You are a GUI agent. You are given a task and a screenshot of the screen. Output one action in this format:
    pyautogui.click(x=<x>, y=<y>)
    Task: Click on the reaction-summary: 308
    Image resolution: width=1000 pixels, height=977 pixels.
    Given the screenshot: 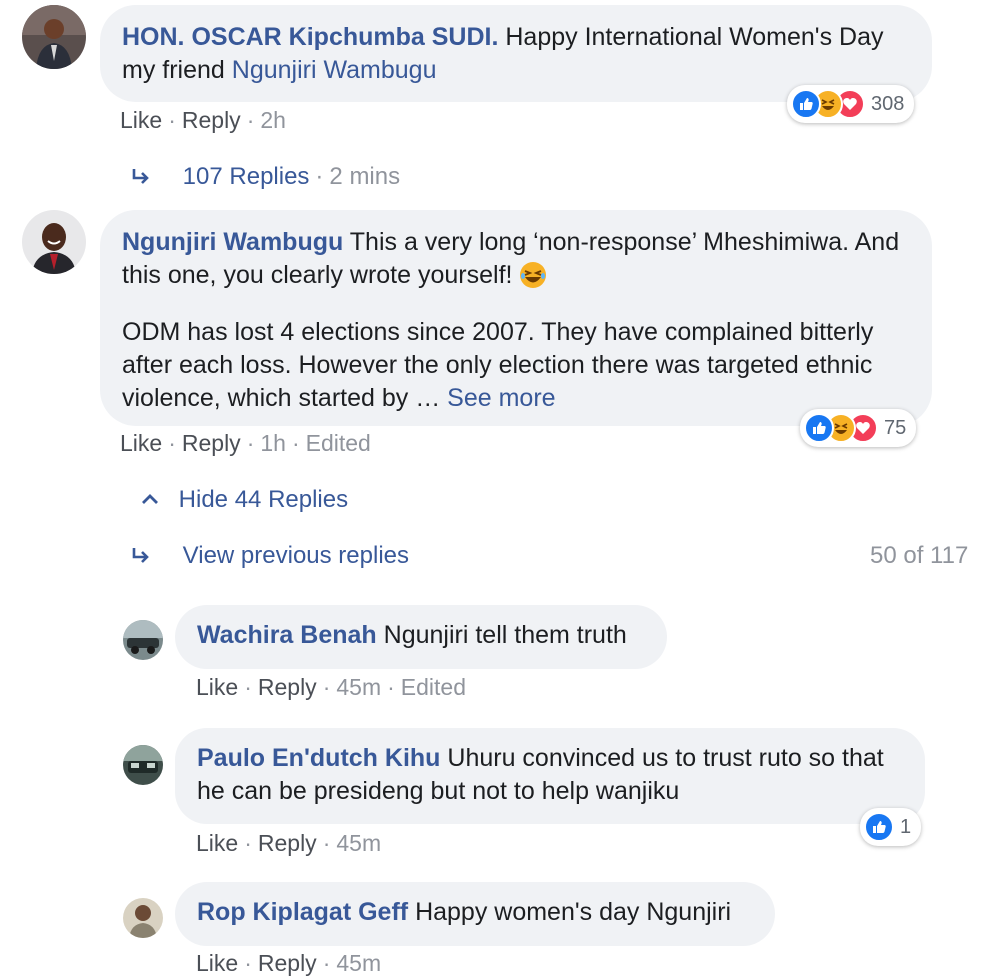 What is the action you would take?
    pyautogui.click(x=851, y=104)
    